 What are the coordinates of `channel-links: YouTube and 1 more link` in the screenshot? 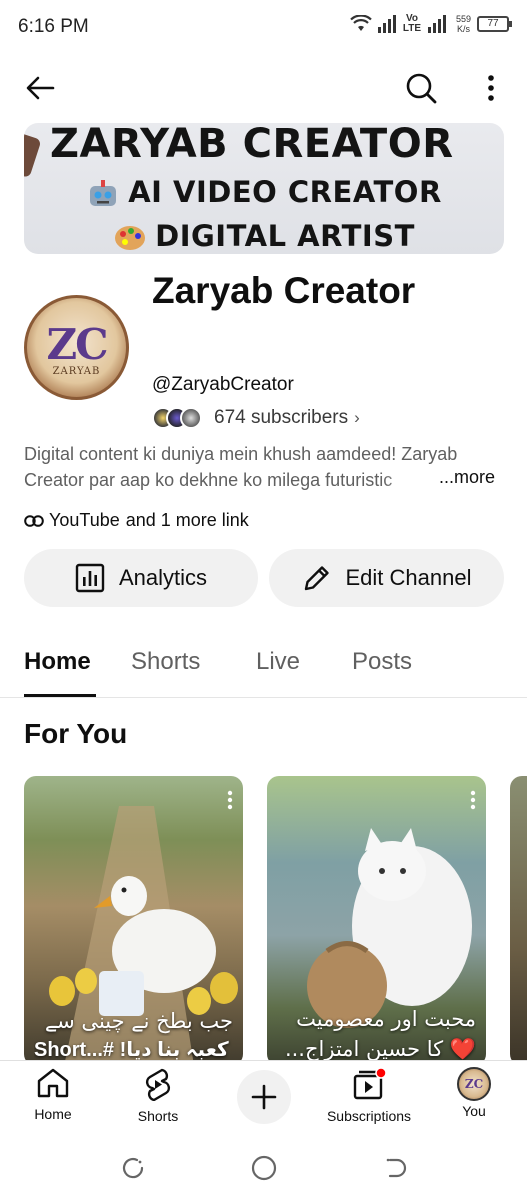 It's located at (136, 520).